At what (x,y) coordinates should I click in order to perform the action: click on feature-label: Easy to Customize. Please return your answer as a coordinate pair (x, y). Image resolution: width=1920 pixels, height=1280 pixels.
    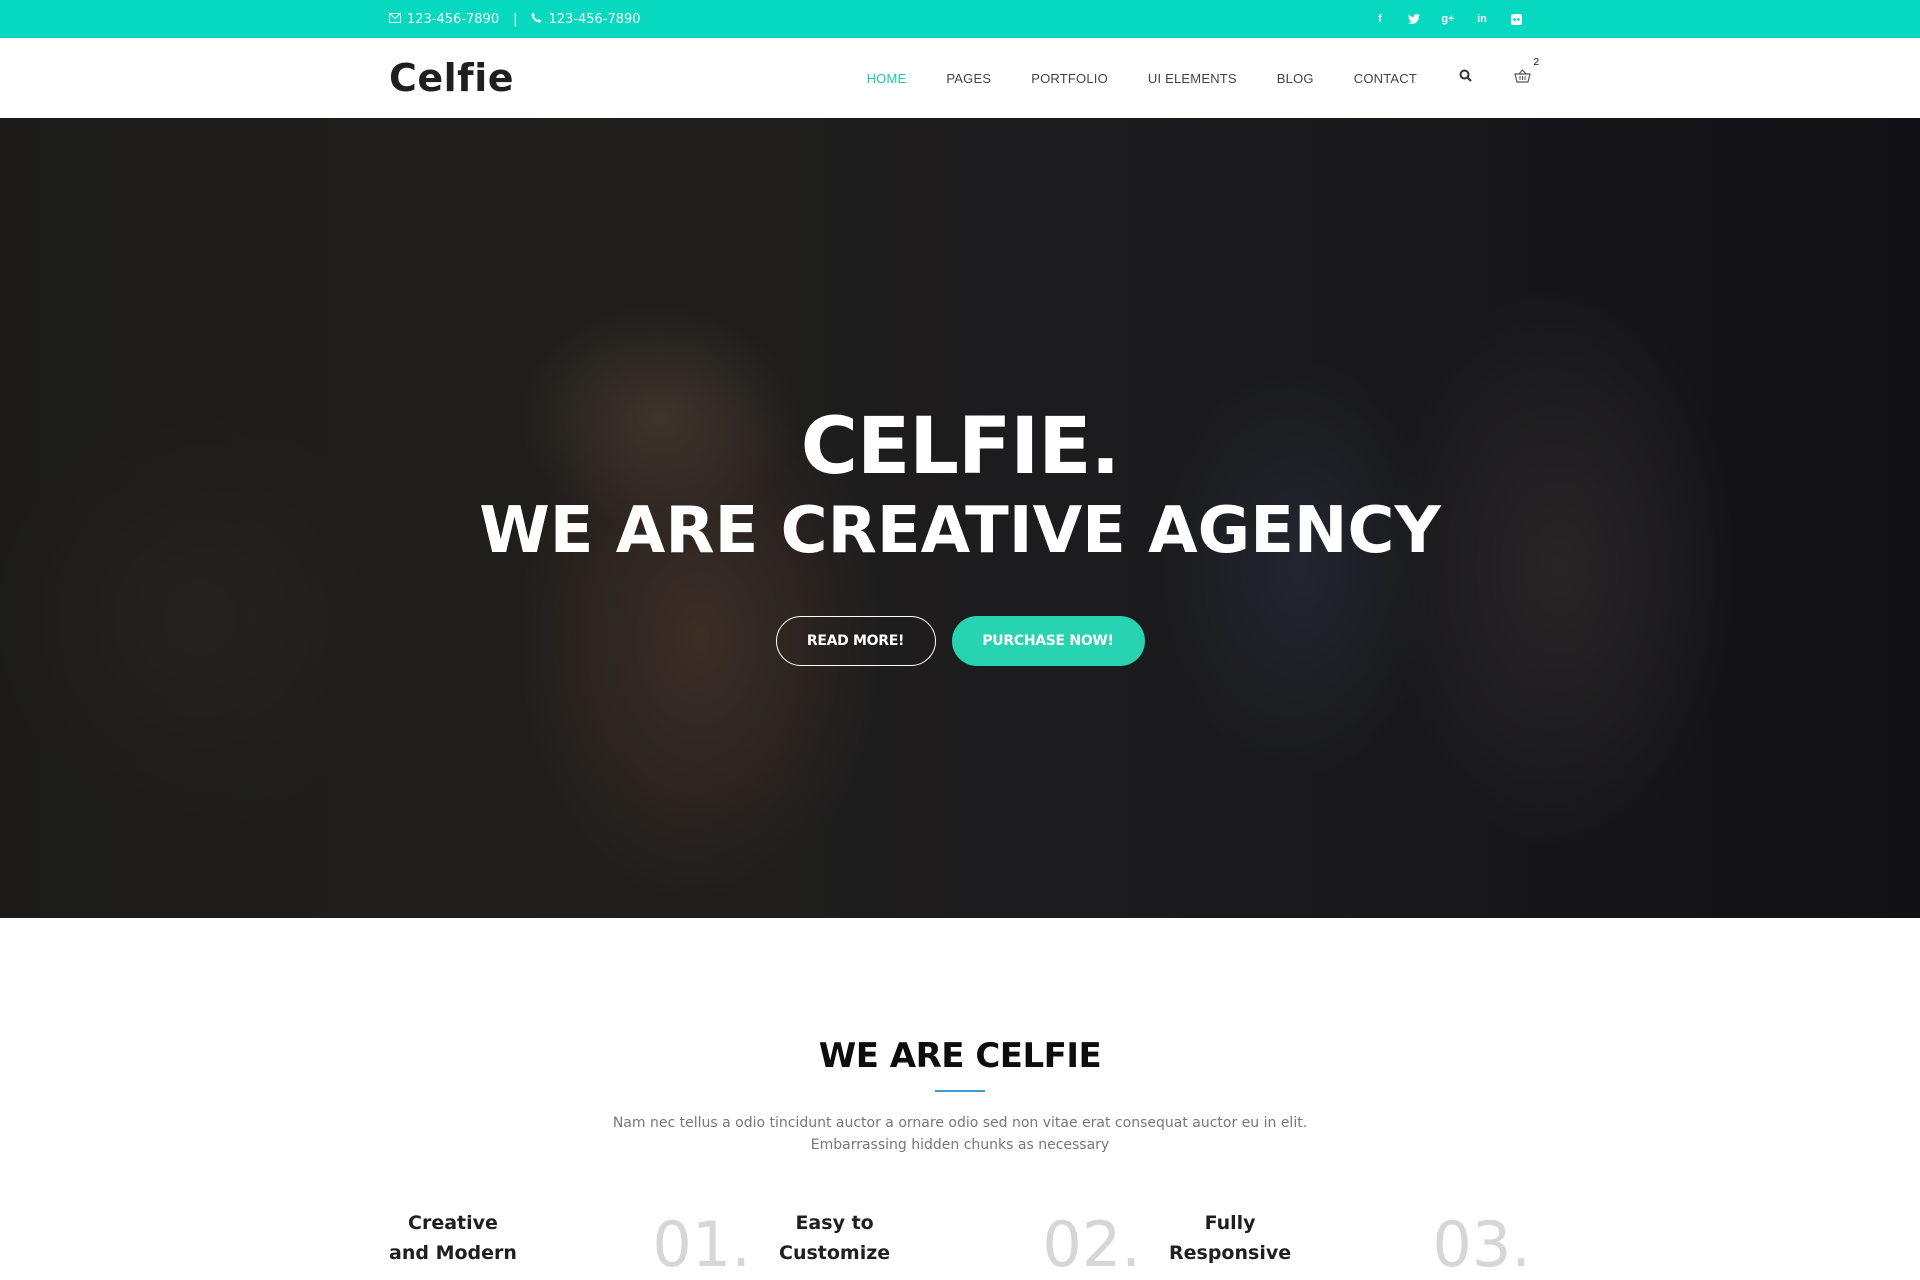
    Looking at the image, I should click on (834, 1242).